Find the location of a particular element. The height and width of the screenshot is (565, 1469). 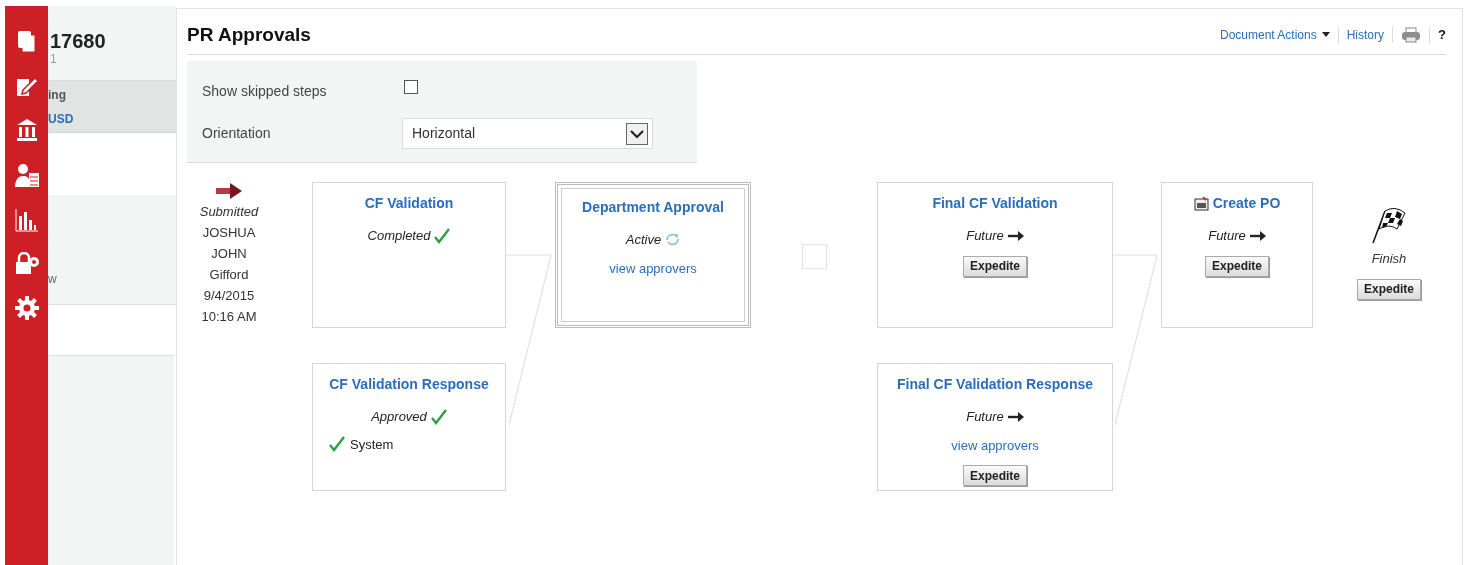

status-text: Completed is located at coordinates (399, 236).